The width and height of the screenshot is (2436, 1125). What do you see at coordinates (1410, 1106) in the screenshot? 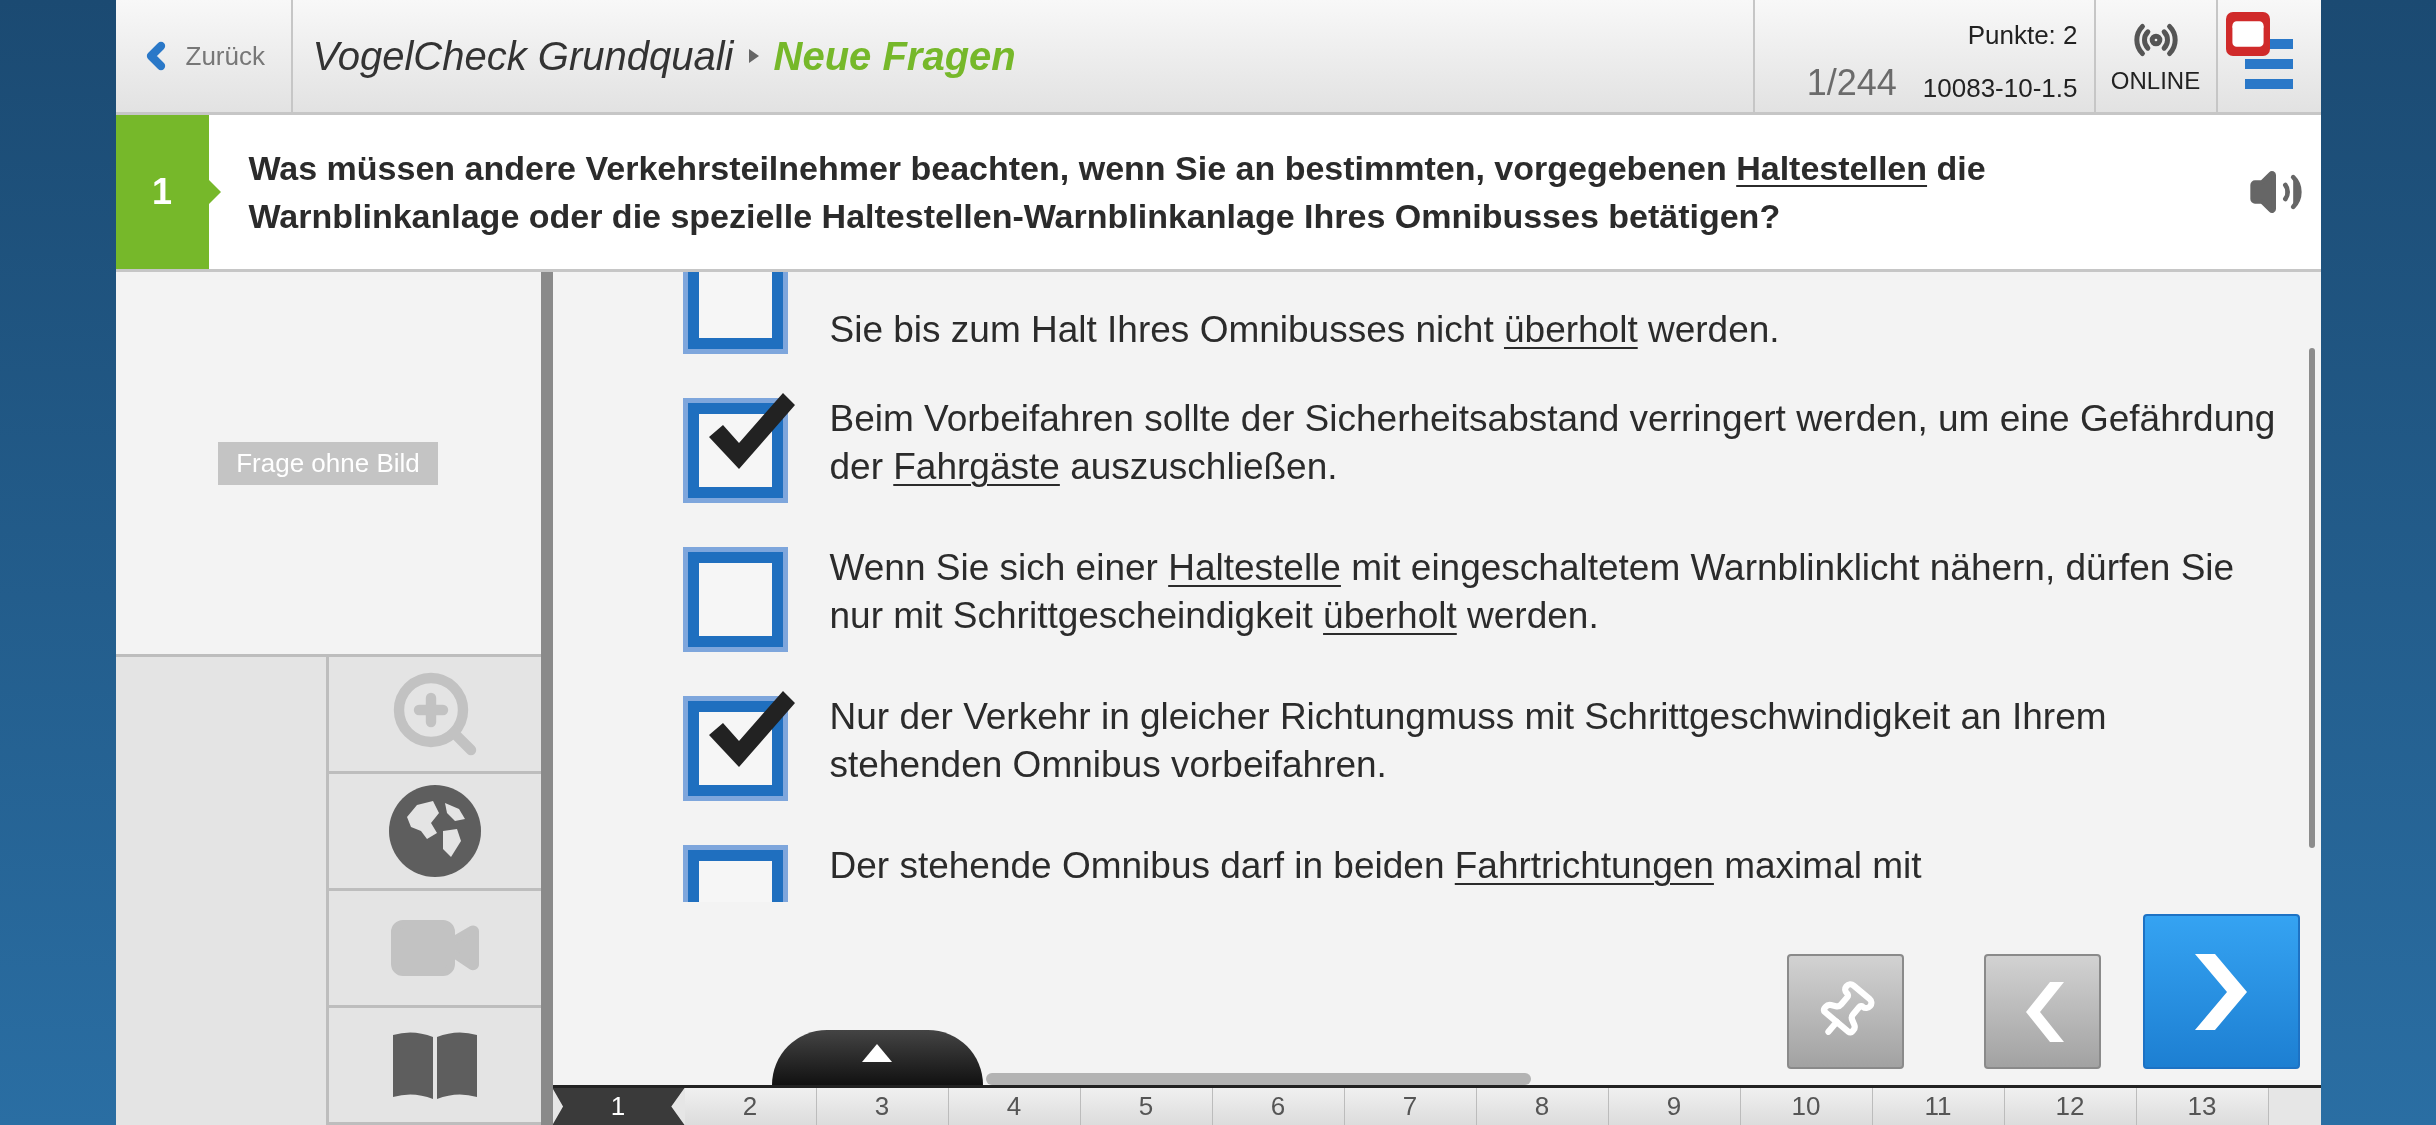
I see `page-number: 7` at bounding box center [1410, 1106].